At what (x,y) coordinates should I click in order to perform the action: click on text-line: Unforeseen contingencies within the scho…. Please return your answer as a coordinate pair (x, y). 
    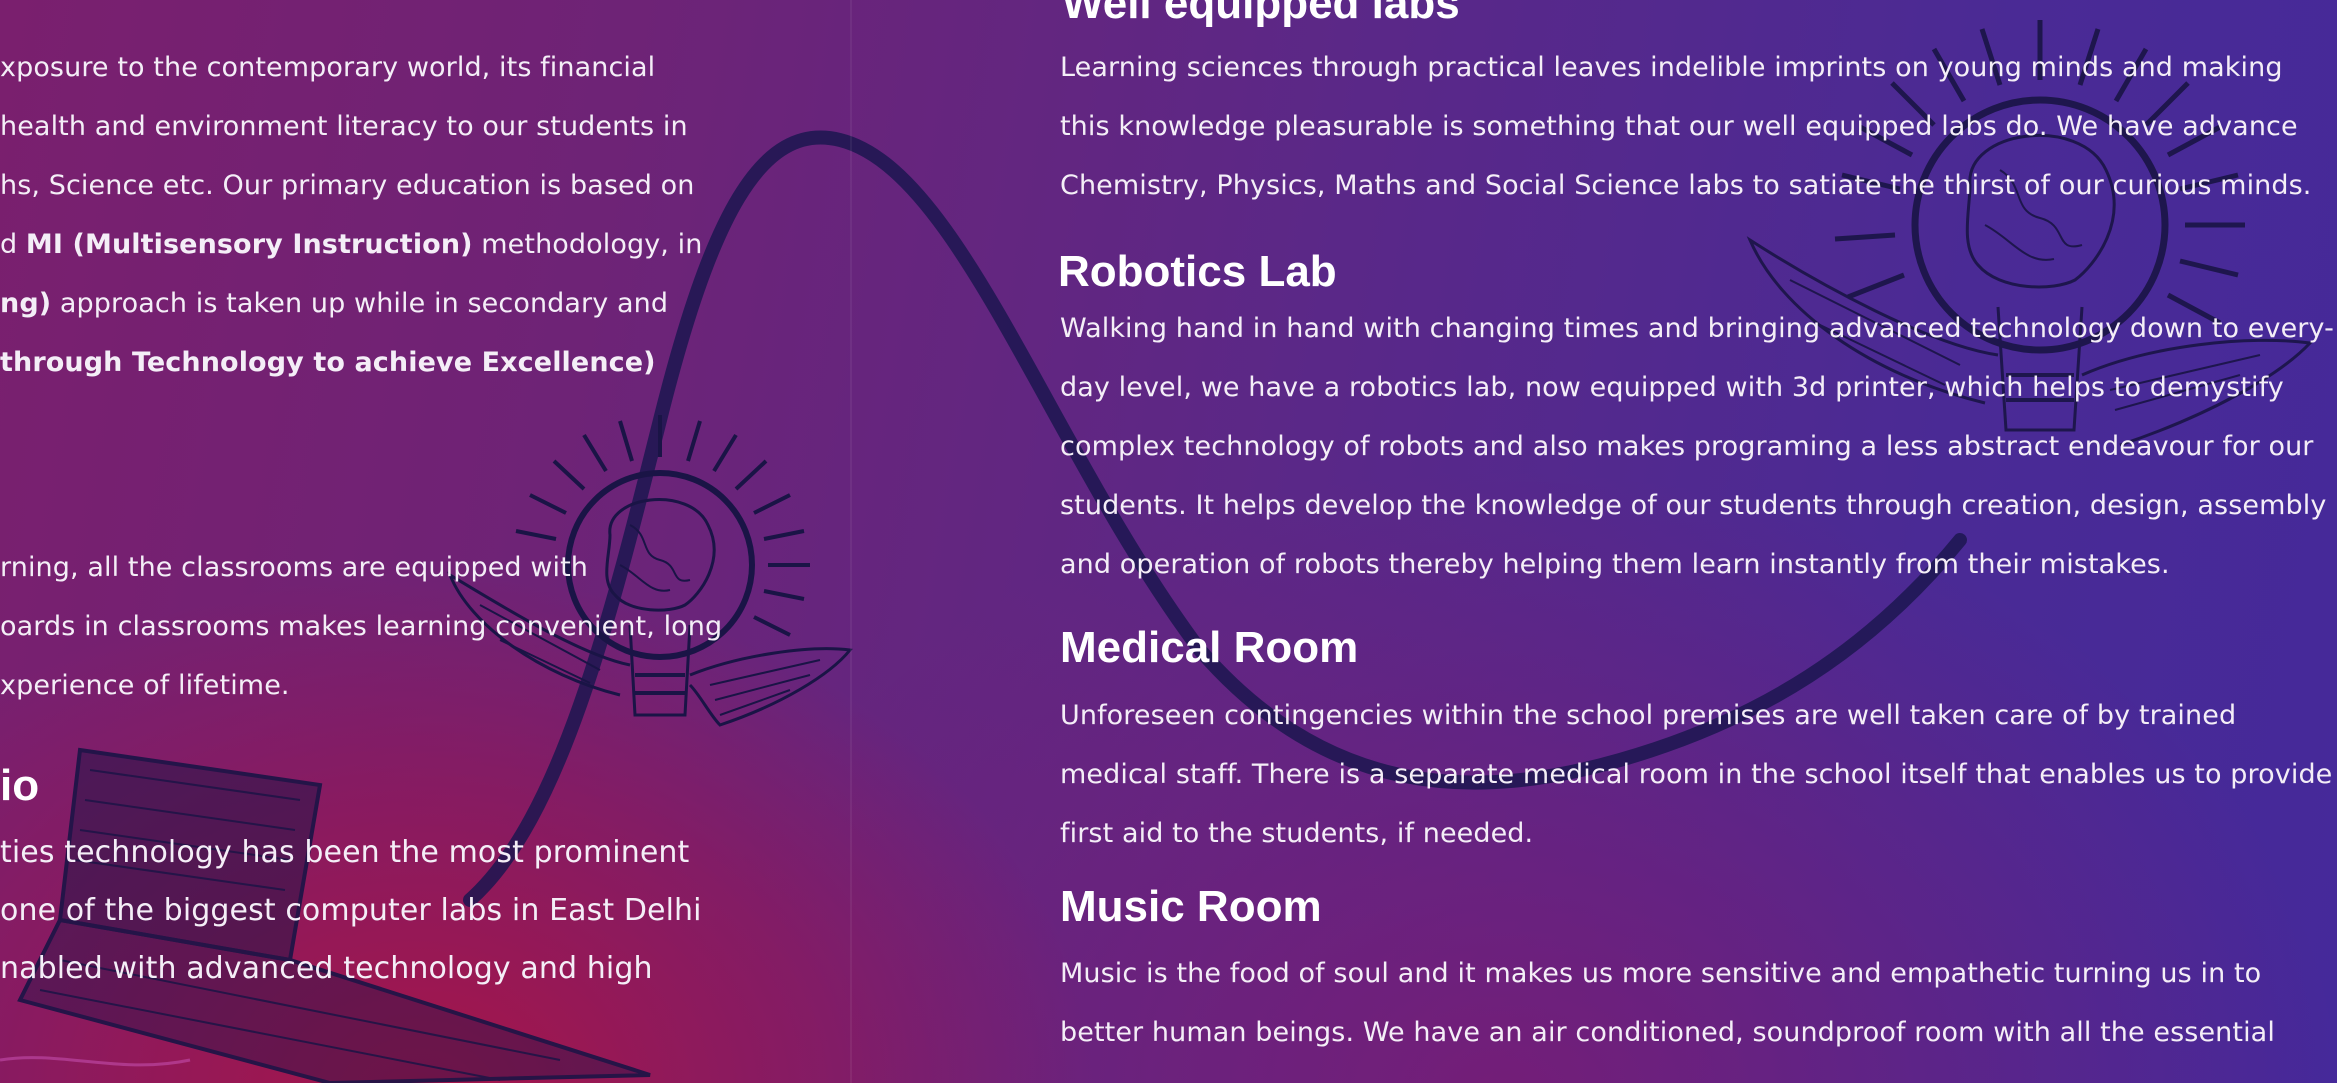
    Looking at the image, I should click on (1648, 715).